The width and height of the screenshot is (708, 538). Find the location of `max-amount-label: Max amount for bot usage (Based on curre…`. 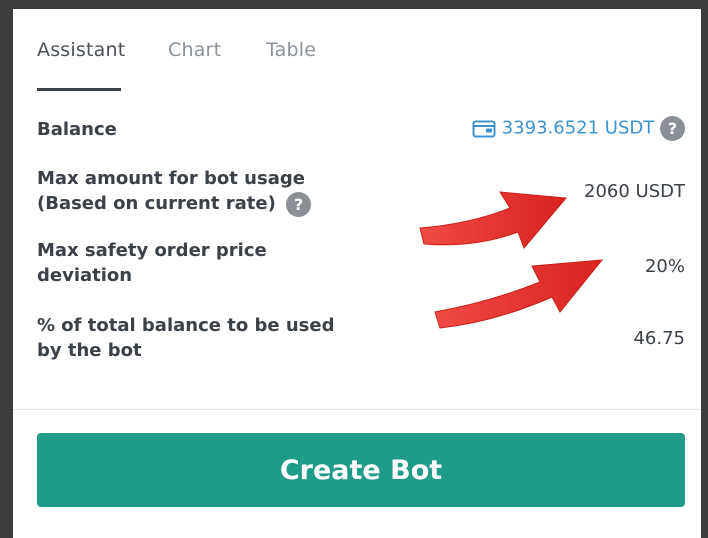

max-amount-label: Max amount for bot usage (Based on curre… is located at coordinates (174, 191).